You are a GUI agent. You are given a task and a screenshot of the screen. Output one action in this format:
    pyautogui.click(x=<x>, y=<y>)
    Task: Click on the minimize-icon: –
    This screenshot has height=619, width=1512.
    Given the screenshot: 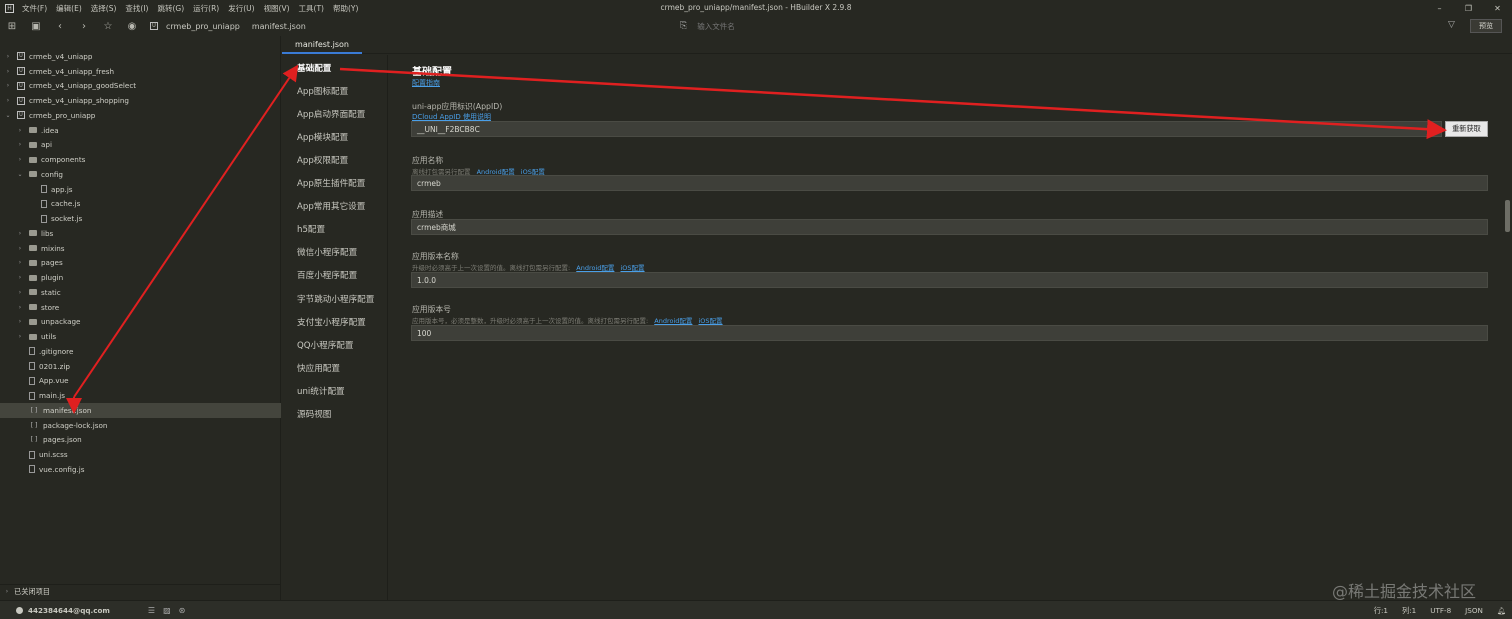 What is the action you would take?
    pyautogui.click(x=1439, y=8)
    